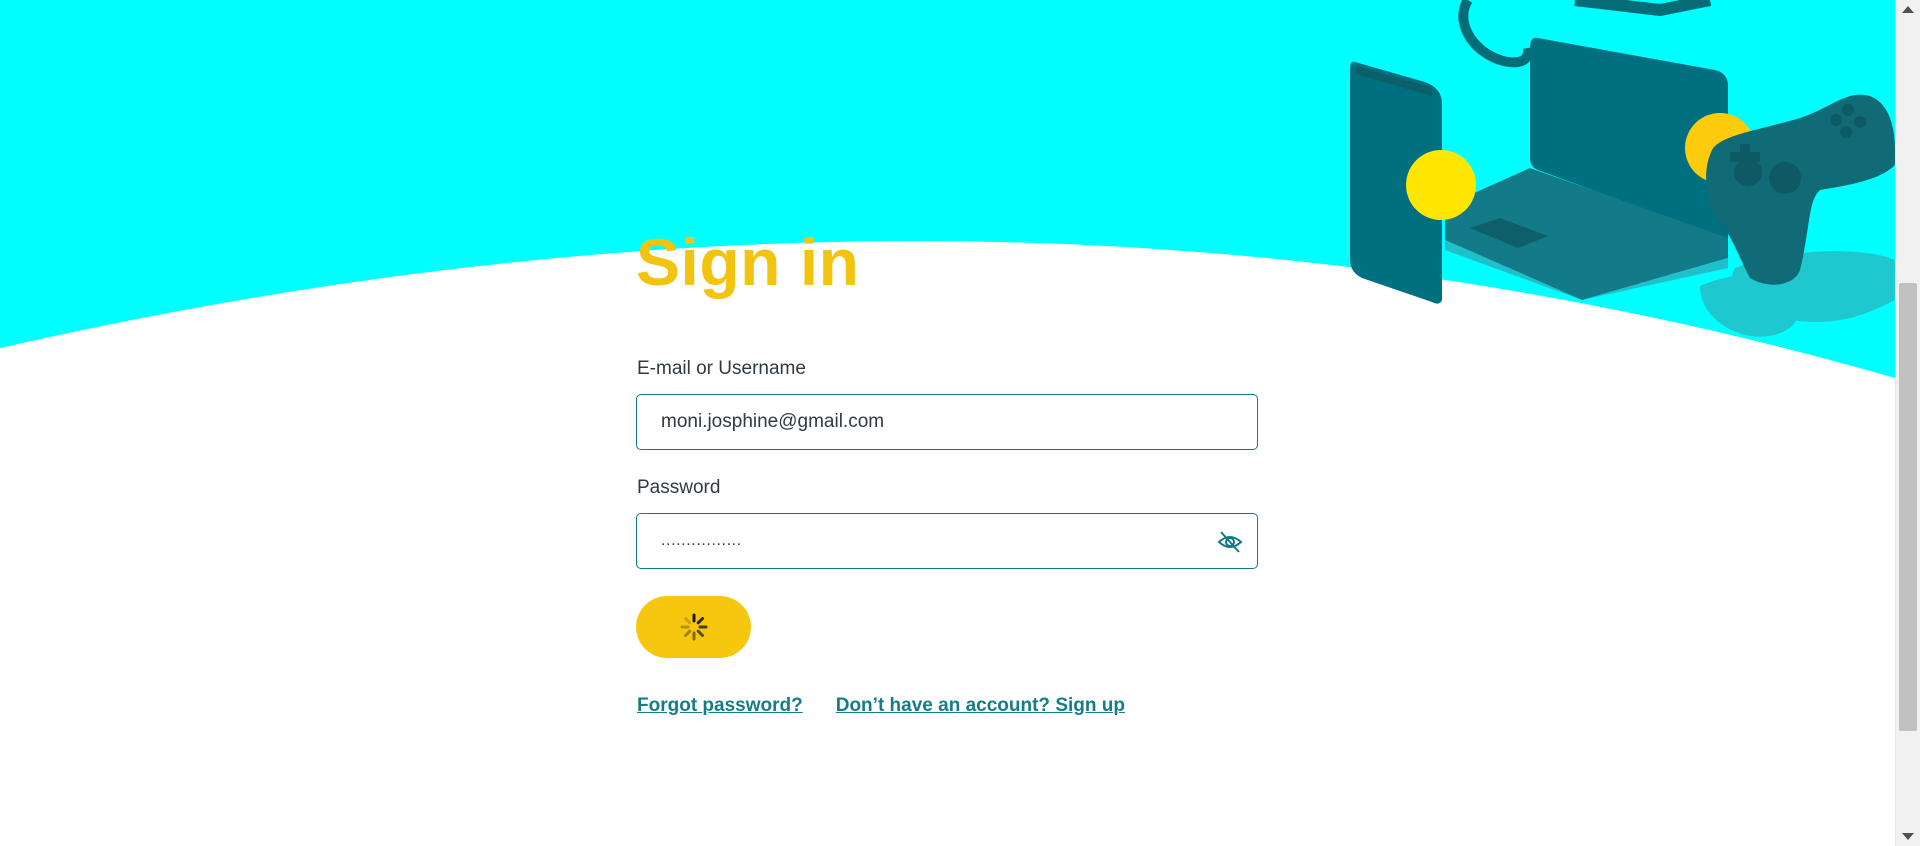 The image size is (1920, 846). I want to click on eye-slash-icon, so click(1230, 542).